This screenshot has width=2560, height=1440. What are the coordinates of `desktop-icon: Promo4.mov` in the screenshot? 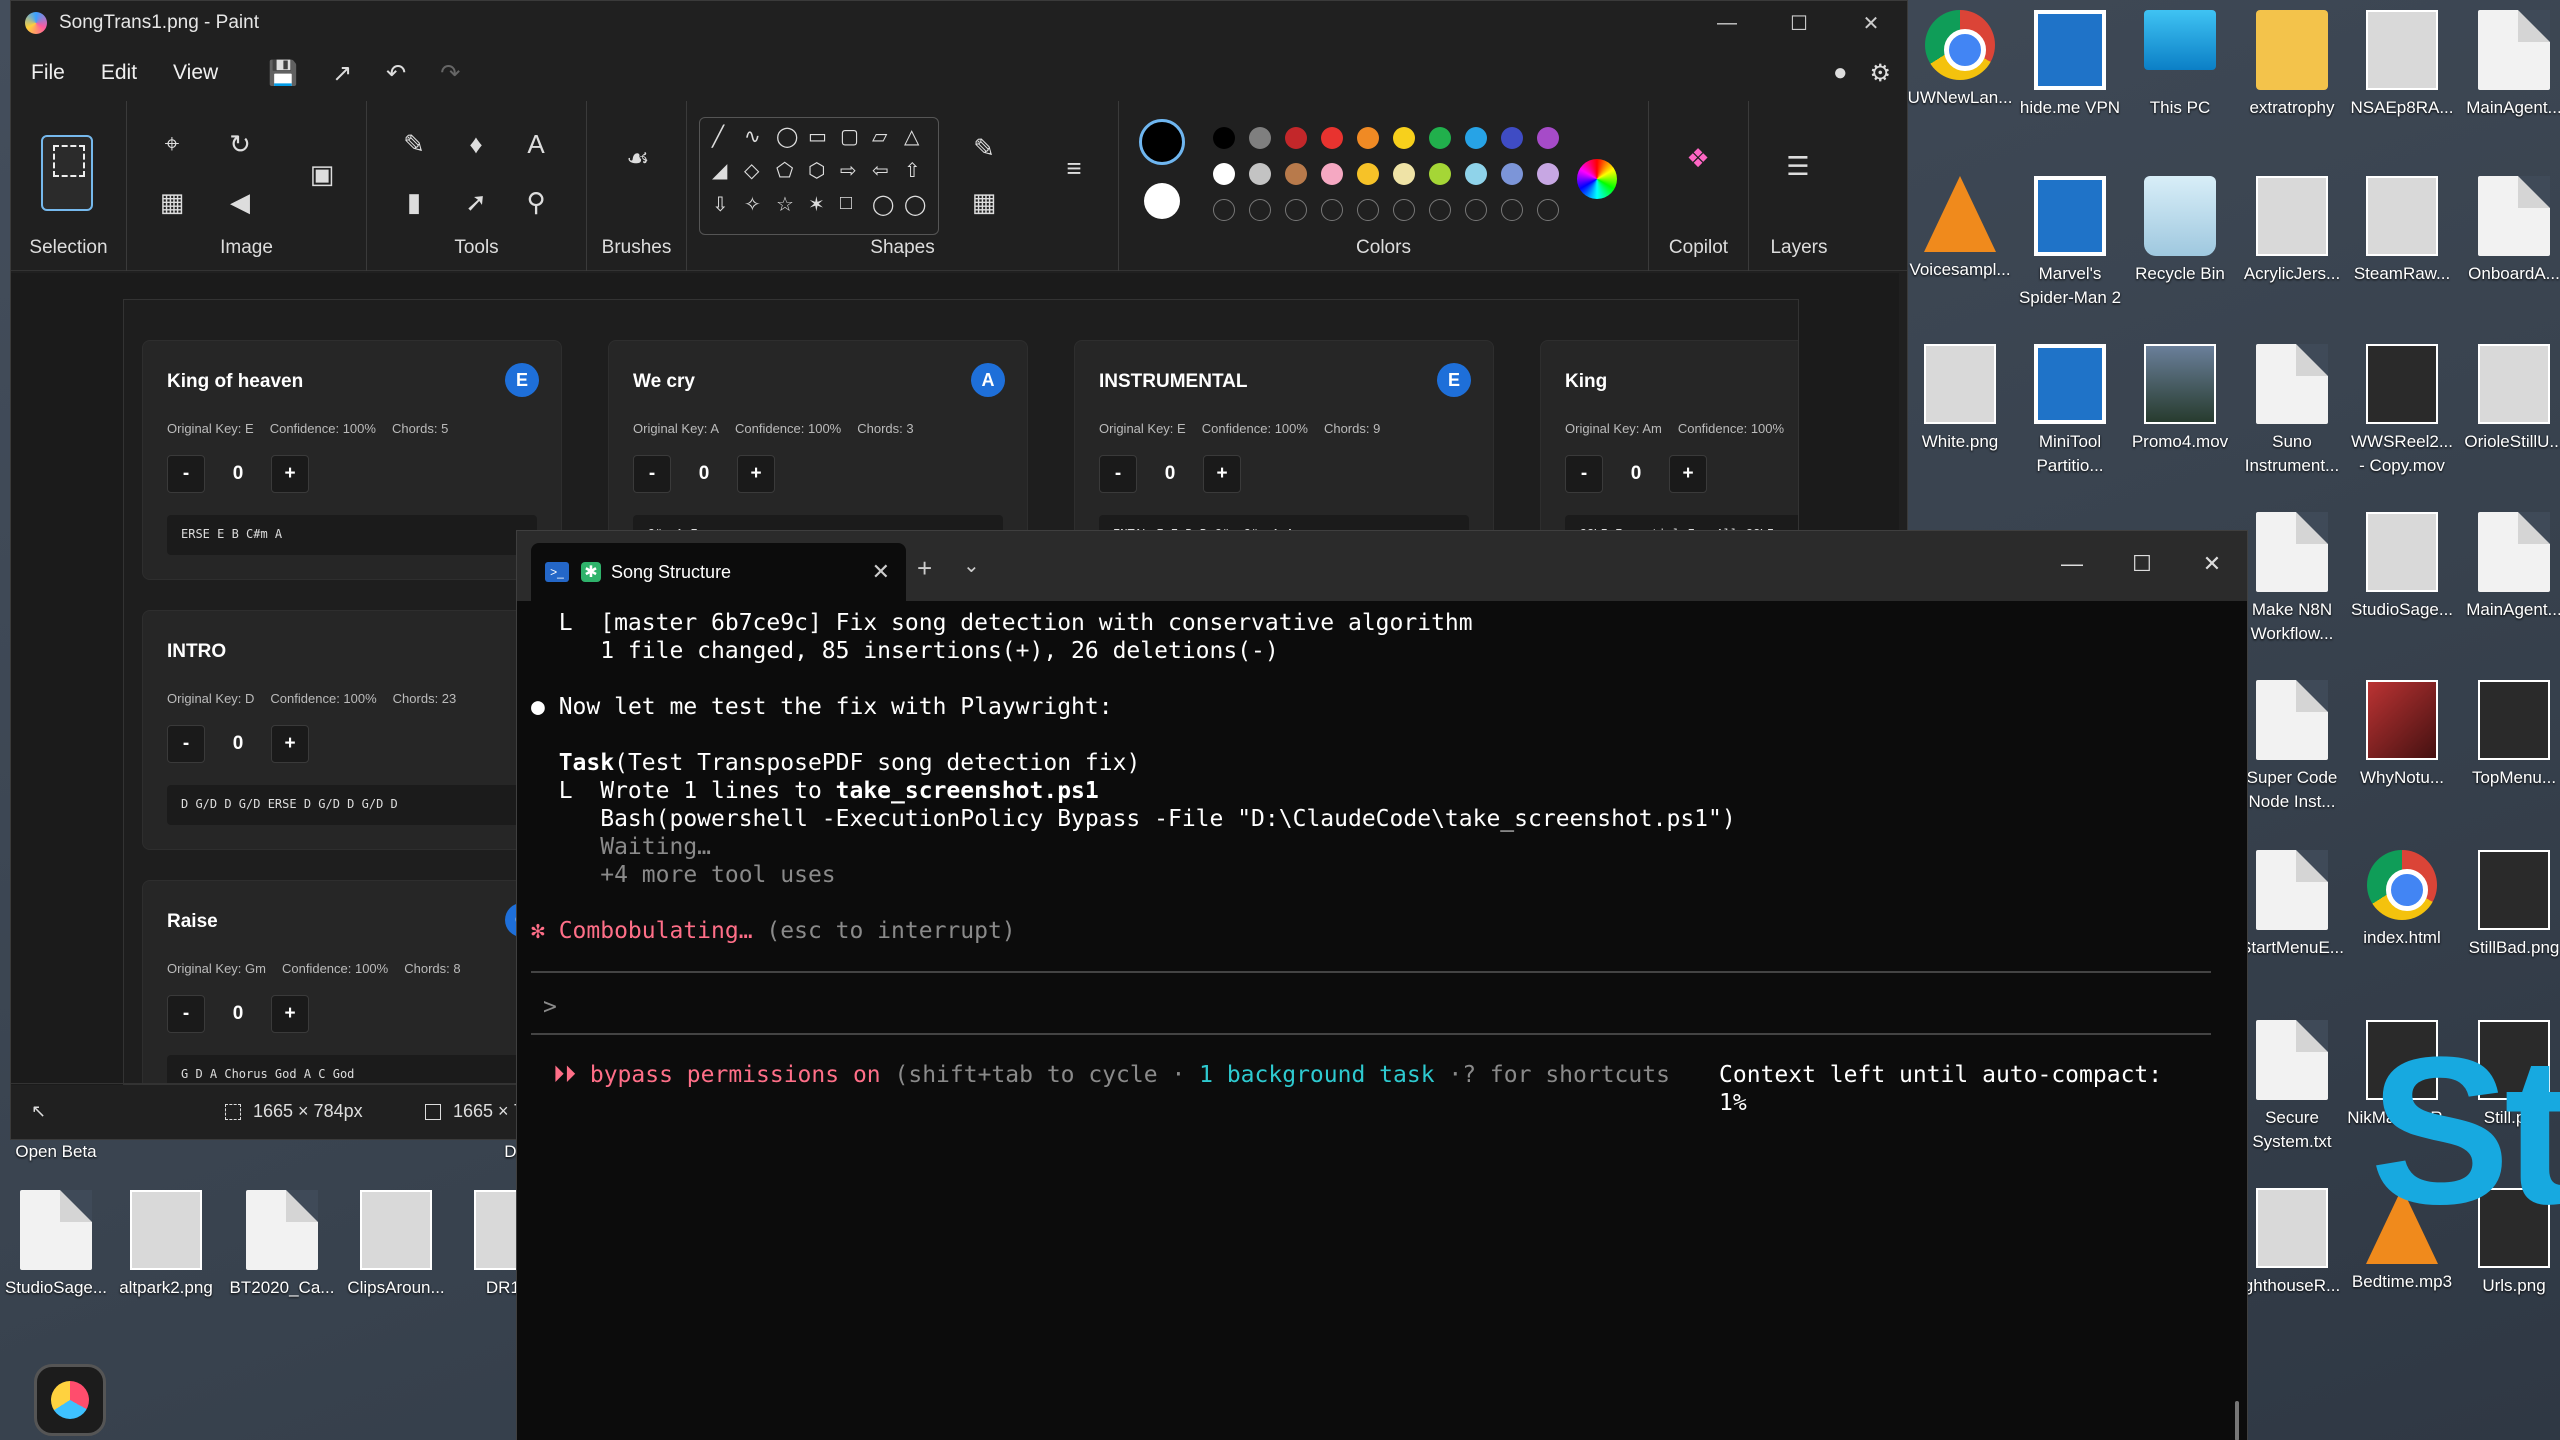 It's located at (2180, 399).